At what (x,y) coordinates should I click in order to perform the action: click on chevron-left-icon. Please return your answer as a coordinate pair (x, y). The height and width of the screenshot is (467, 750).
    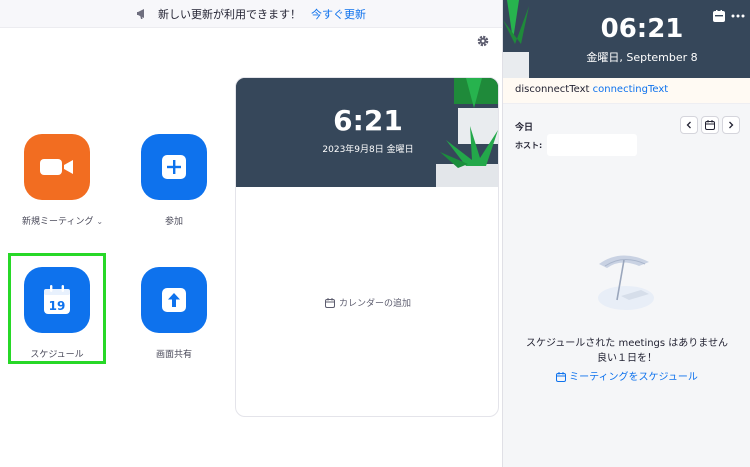
    Looking at the image, I should click on (688, 125).